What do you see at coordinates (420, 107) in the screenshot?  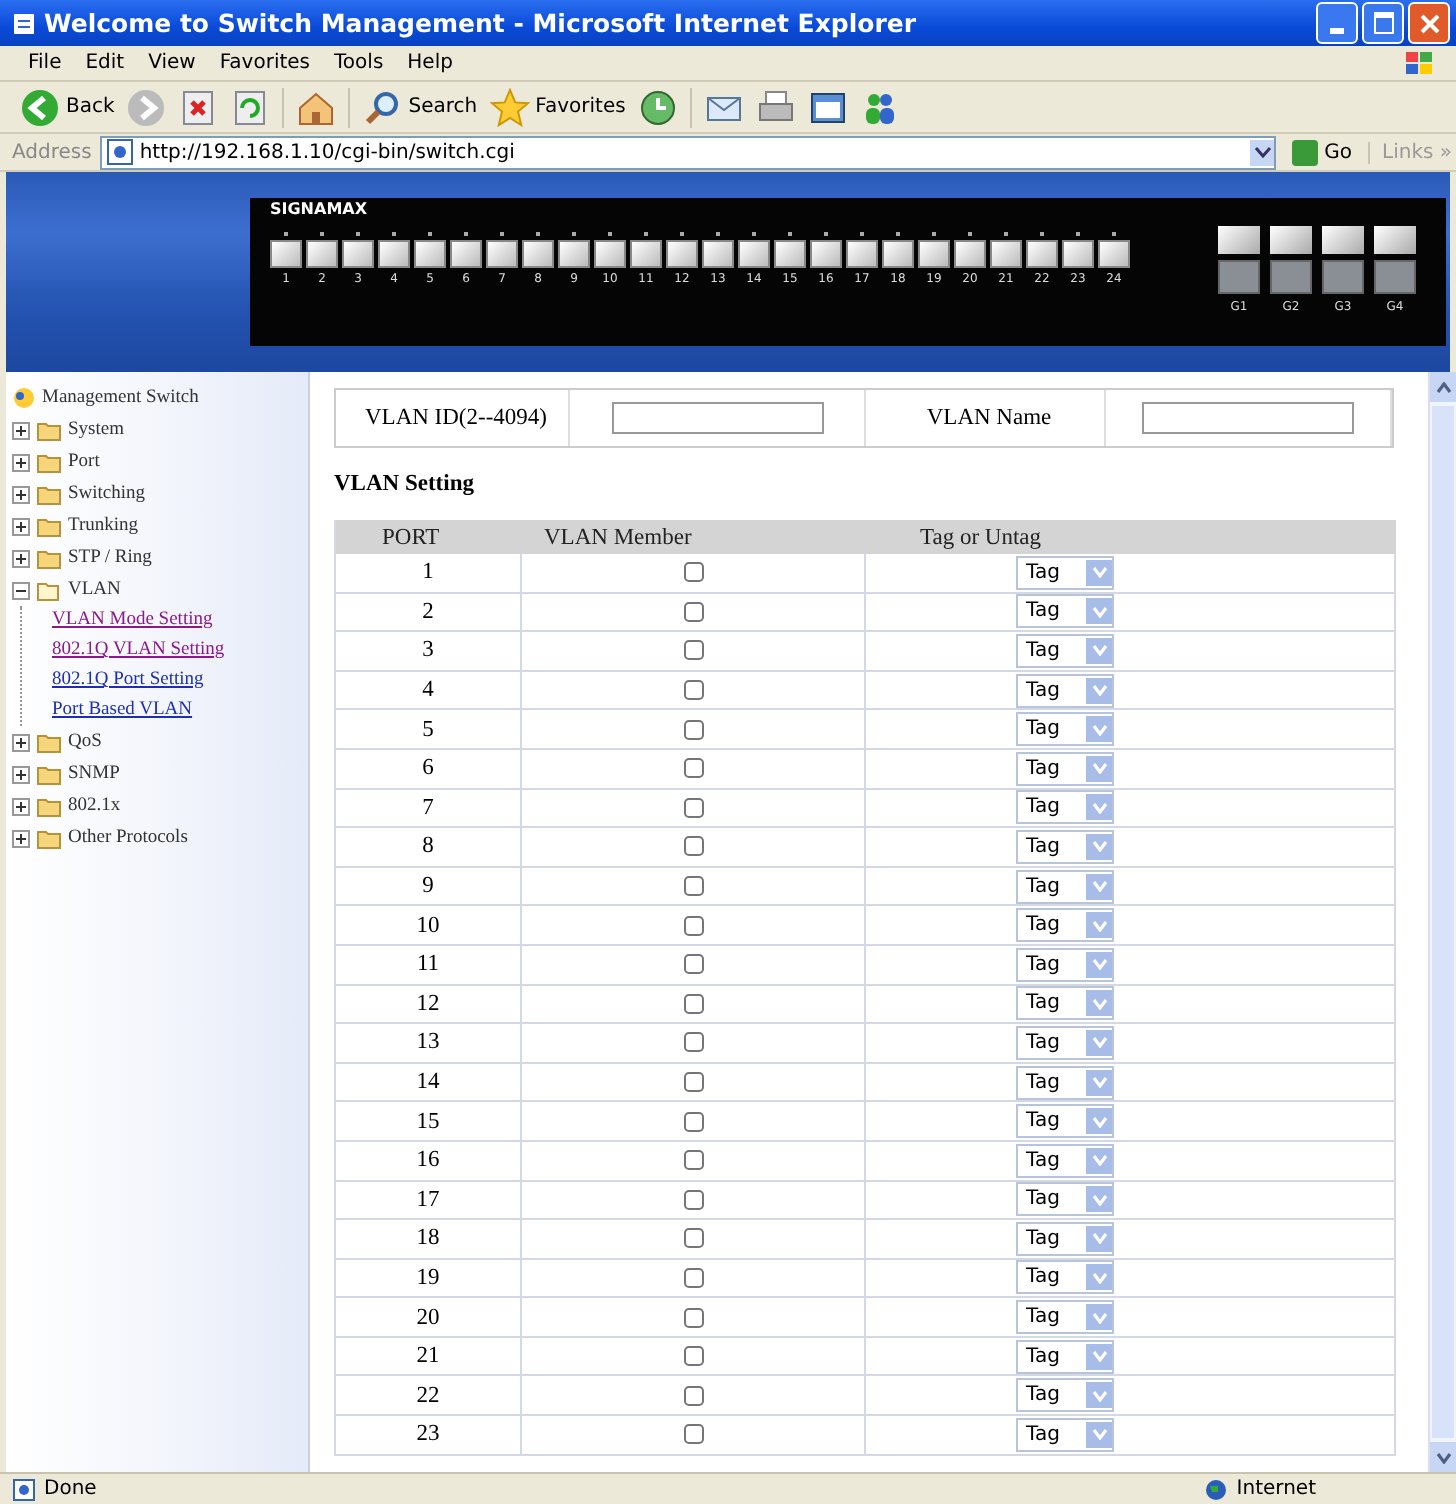 I see `search-button: Search` at bounding box center [420, 107].